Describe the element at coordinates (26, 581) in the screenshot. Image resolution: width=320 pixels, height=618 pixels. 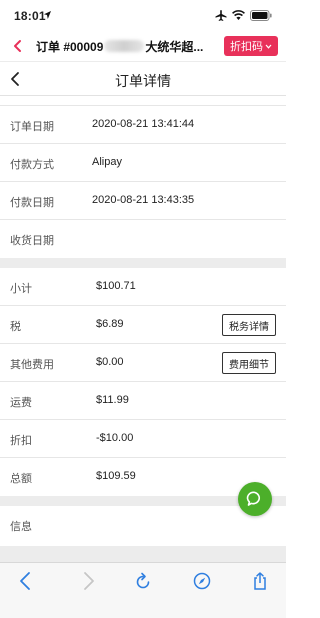
I see `back-arrow-icon` at that location.